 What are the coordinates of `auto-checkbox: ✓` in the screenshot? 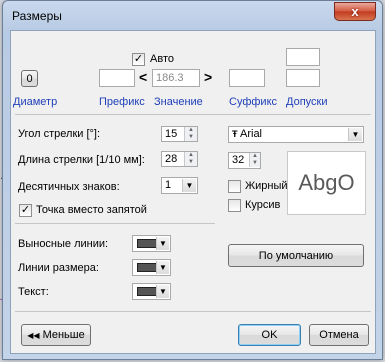 It's located at (138, 59).